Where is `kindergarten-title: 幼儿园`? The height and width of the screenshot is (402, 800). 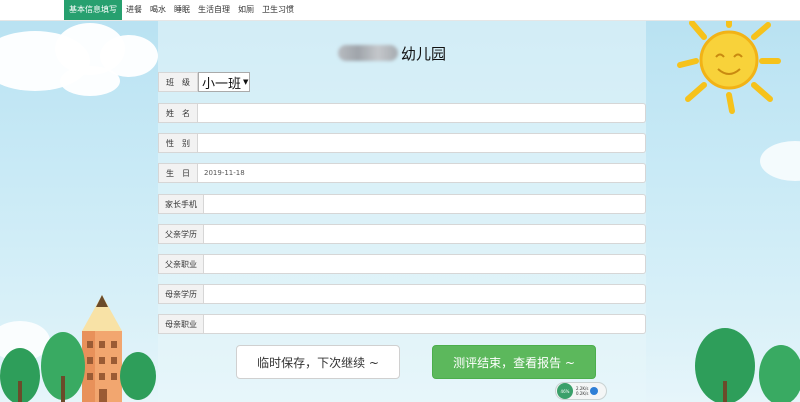
kindergarten-title: 幼儿园 is located at coordinates (392, 53).